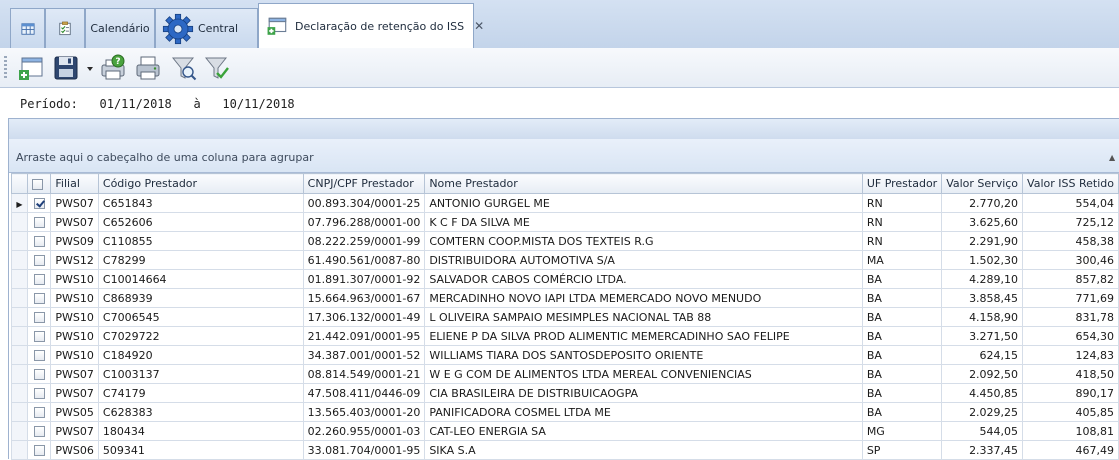  What do you see at coordinates (200, 355) in the screenshot?
I see `cell-codigo-prestador: C184920` at bounding box center [200, 355].